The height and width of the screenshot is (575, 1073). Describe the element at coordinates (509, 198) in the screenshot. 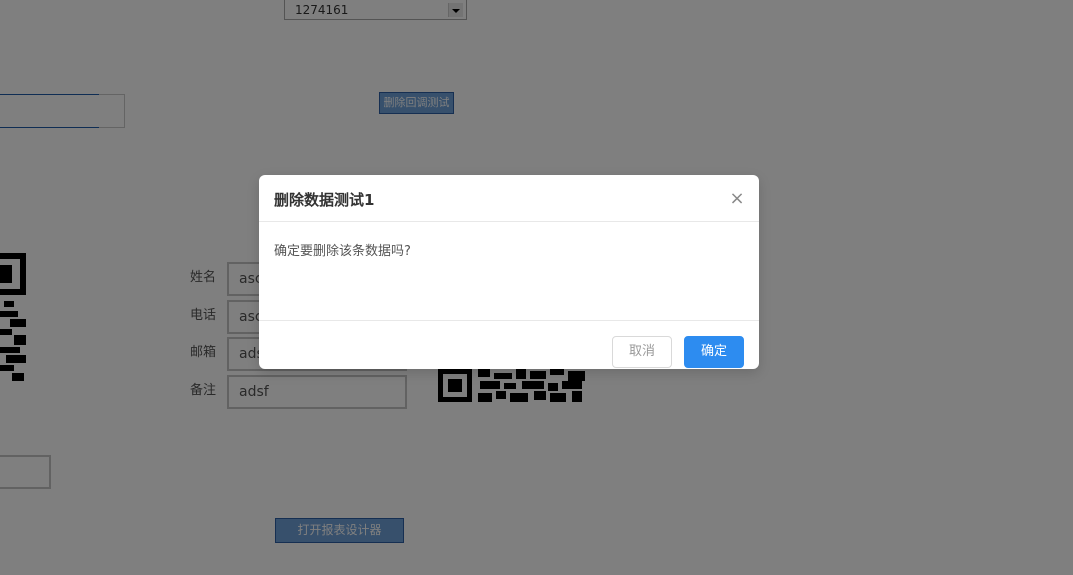

I see `dialog-header: 删除数据测试1 ×` at that location.